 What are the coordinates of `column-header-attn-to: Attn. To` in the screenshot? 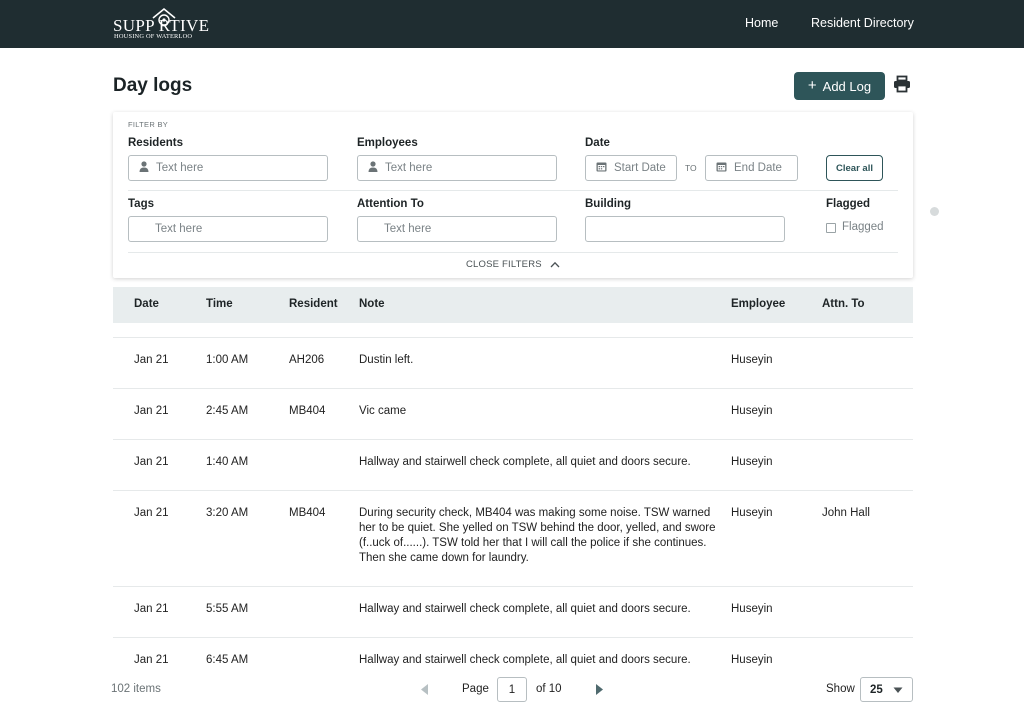 It's located at (843, 304).